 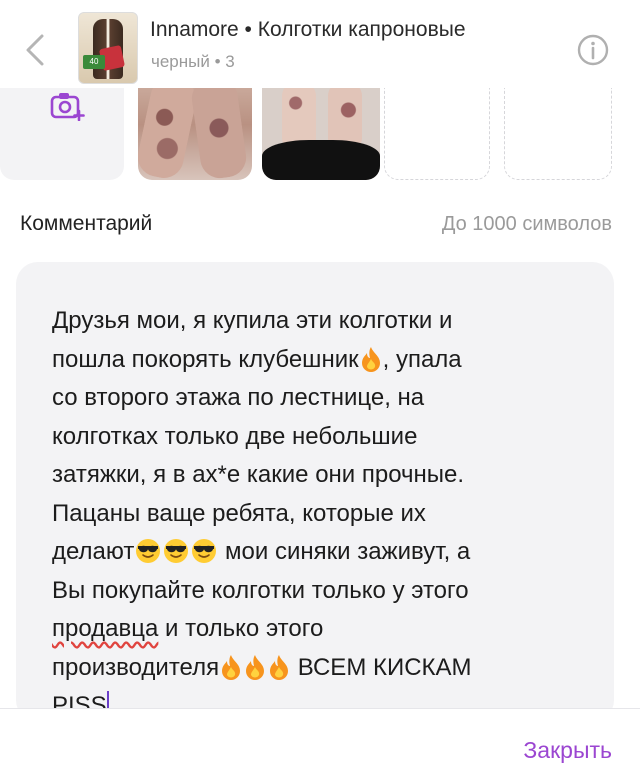 What do you see at coordinates (350, 30) in the screenshot?
I see `product-title: Innamore • Колготки капроновые` at bounding box center [350, 30].